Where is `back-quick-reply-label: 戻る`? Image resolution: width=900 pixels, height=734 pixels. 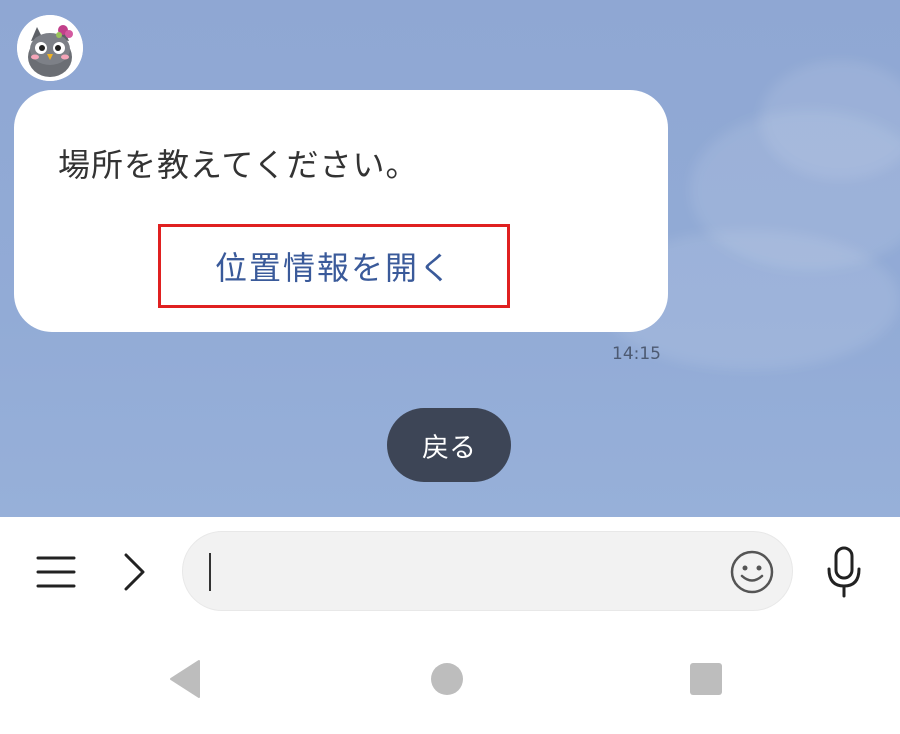
back-quick-reply-label: 戻る is located at coordinates (449, 448).